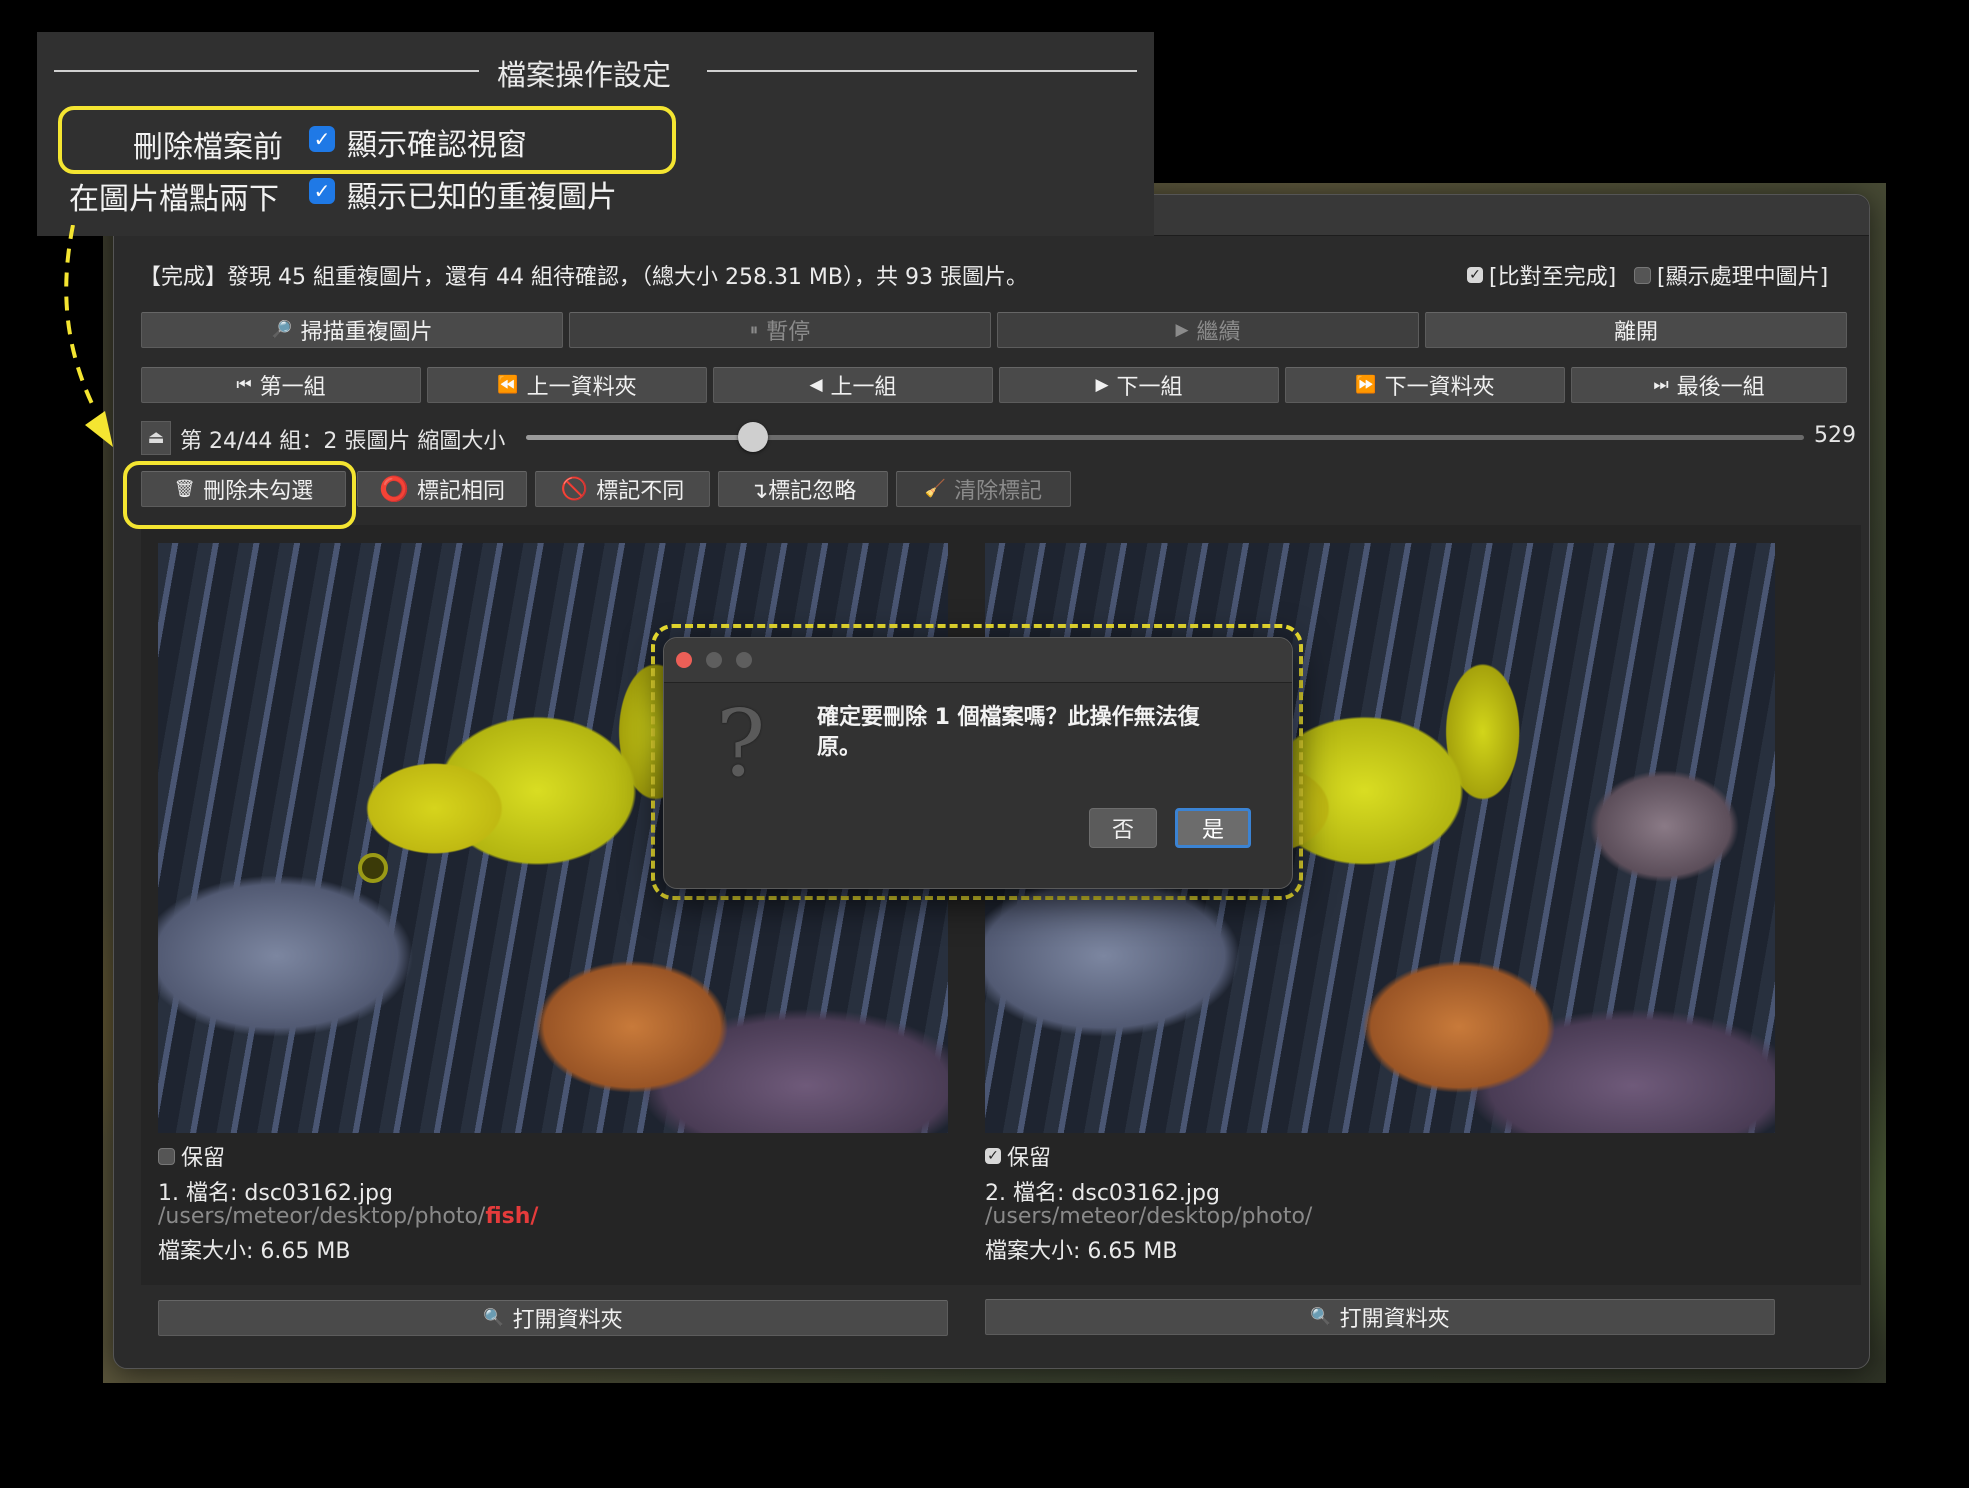 The image size is (1969, 1488). Describe the element at coordinates (343, 441) in the screenshot. I see `group-info-label: 第 24/44 組：2 張圖片 縮圖大小` at that location.